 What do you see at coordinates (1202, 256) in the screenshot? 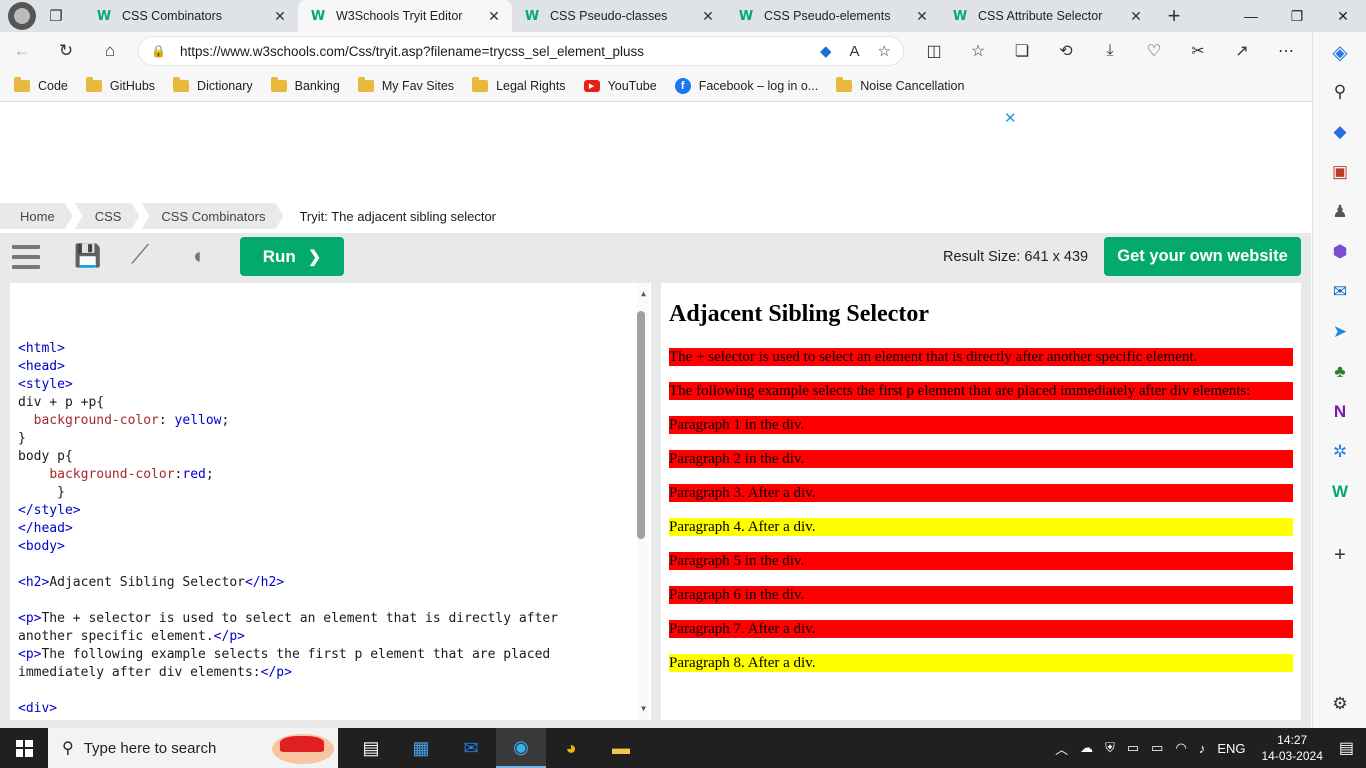
I see `get-your-own-website-button: Get your own website` at bounding box center [1202, 256].